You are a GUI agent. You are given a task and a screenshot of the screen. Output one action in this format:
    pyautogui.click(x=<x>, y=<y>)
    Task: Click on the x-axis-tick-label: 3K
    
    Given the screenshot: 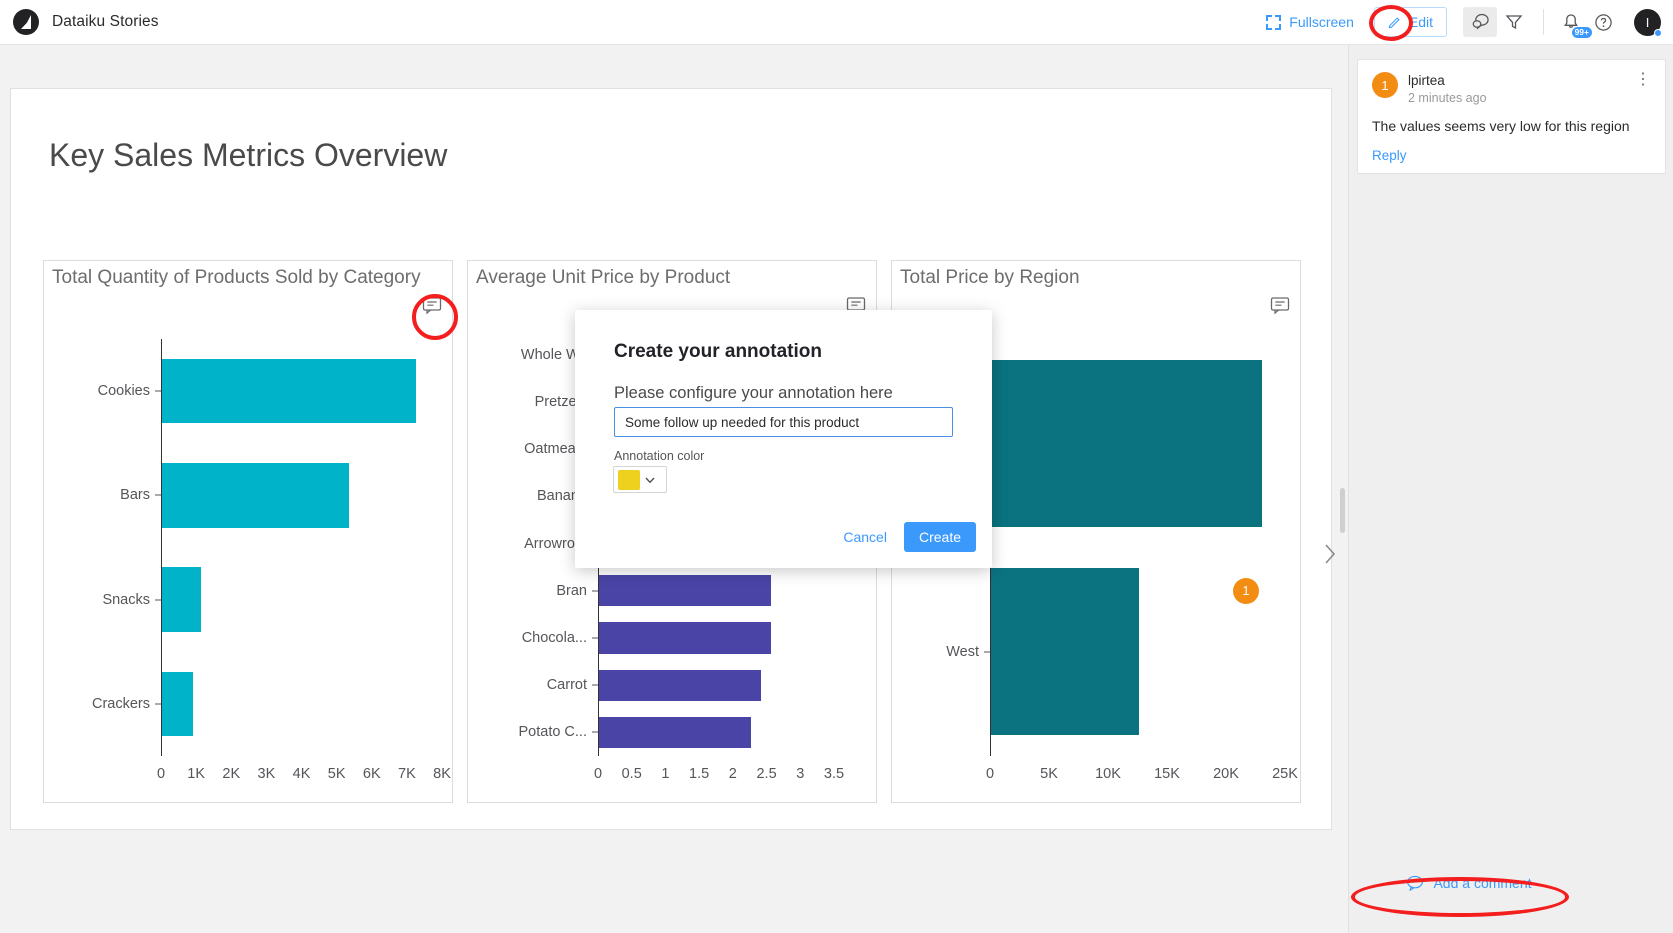 What is the action you would take?
    pyautogui.click(x=266, y=774)
    